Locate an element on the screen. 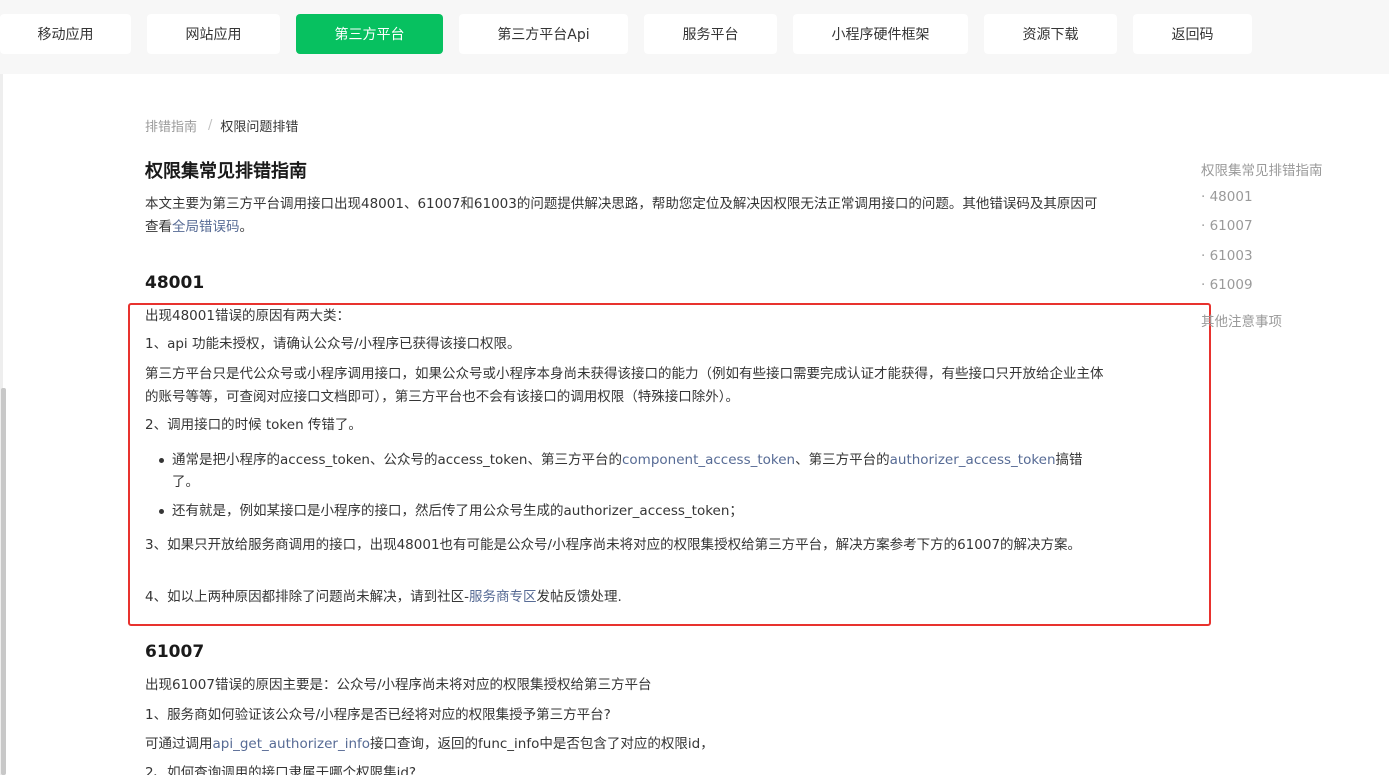  paragraph-text: 发帖反馈处理. is located at coordinates (579, 597).